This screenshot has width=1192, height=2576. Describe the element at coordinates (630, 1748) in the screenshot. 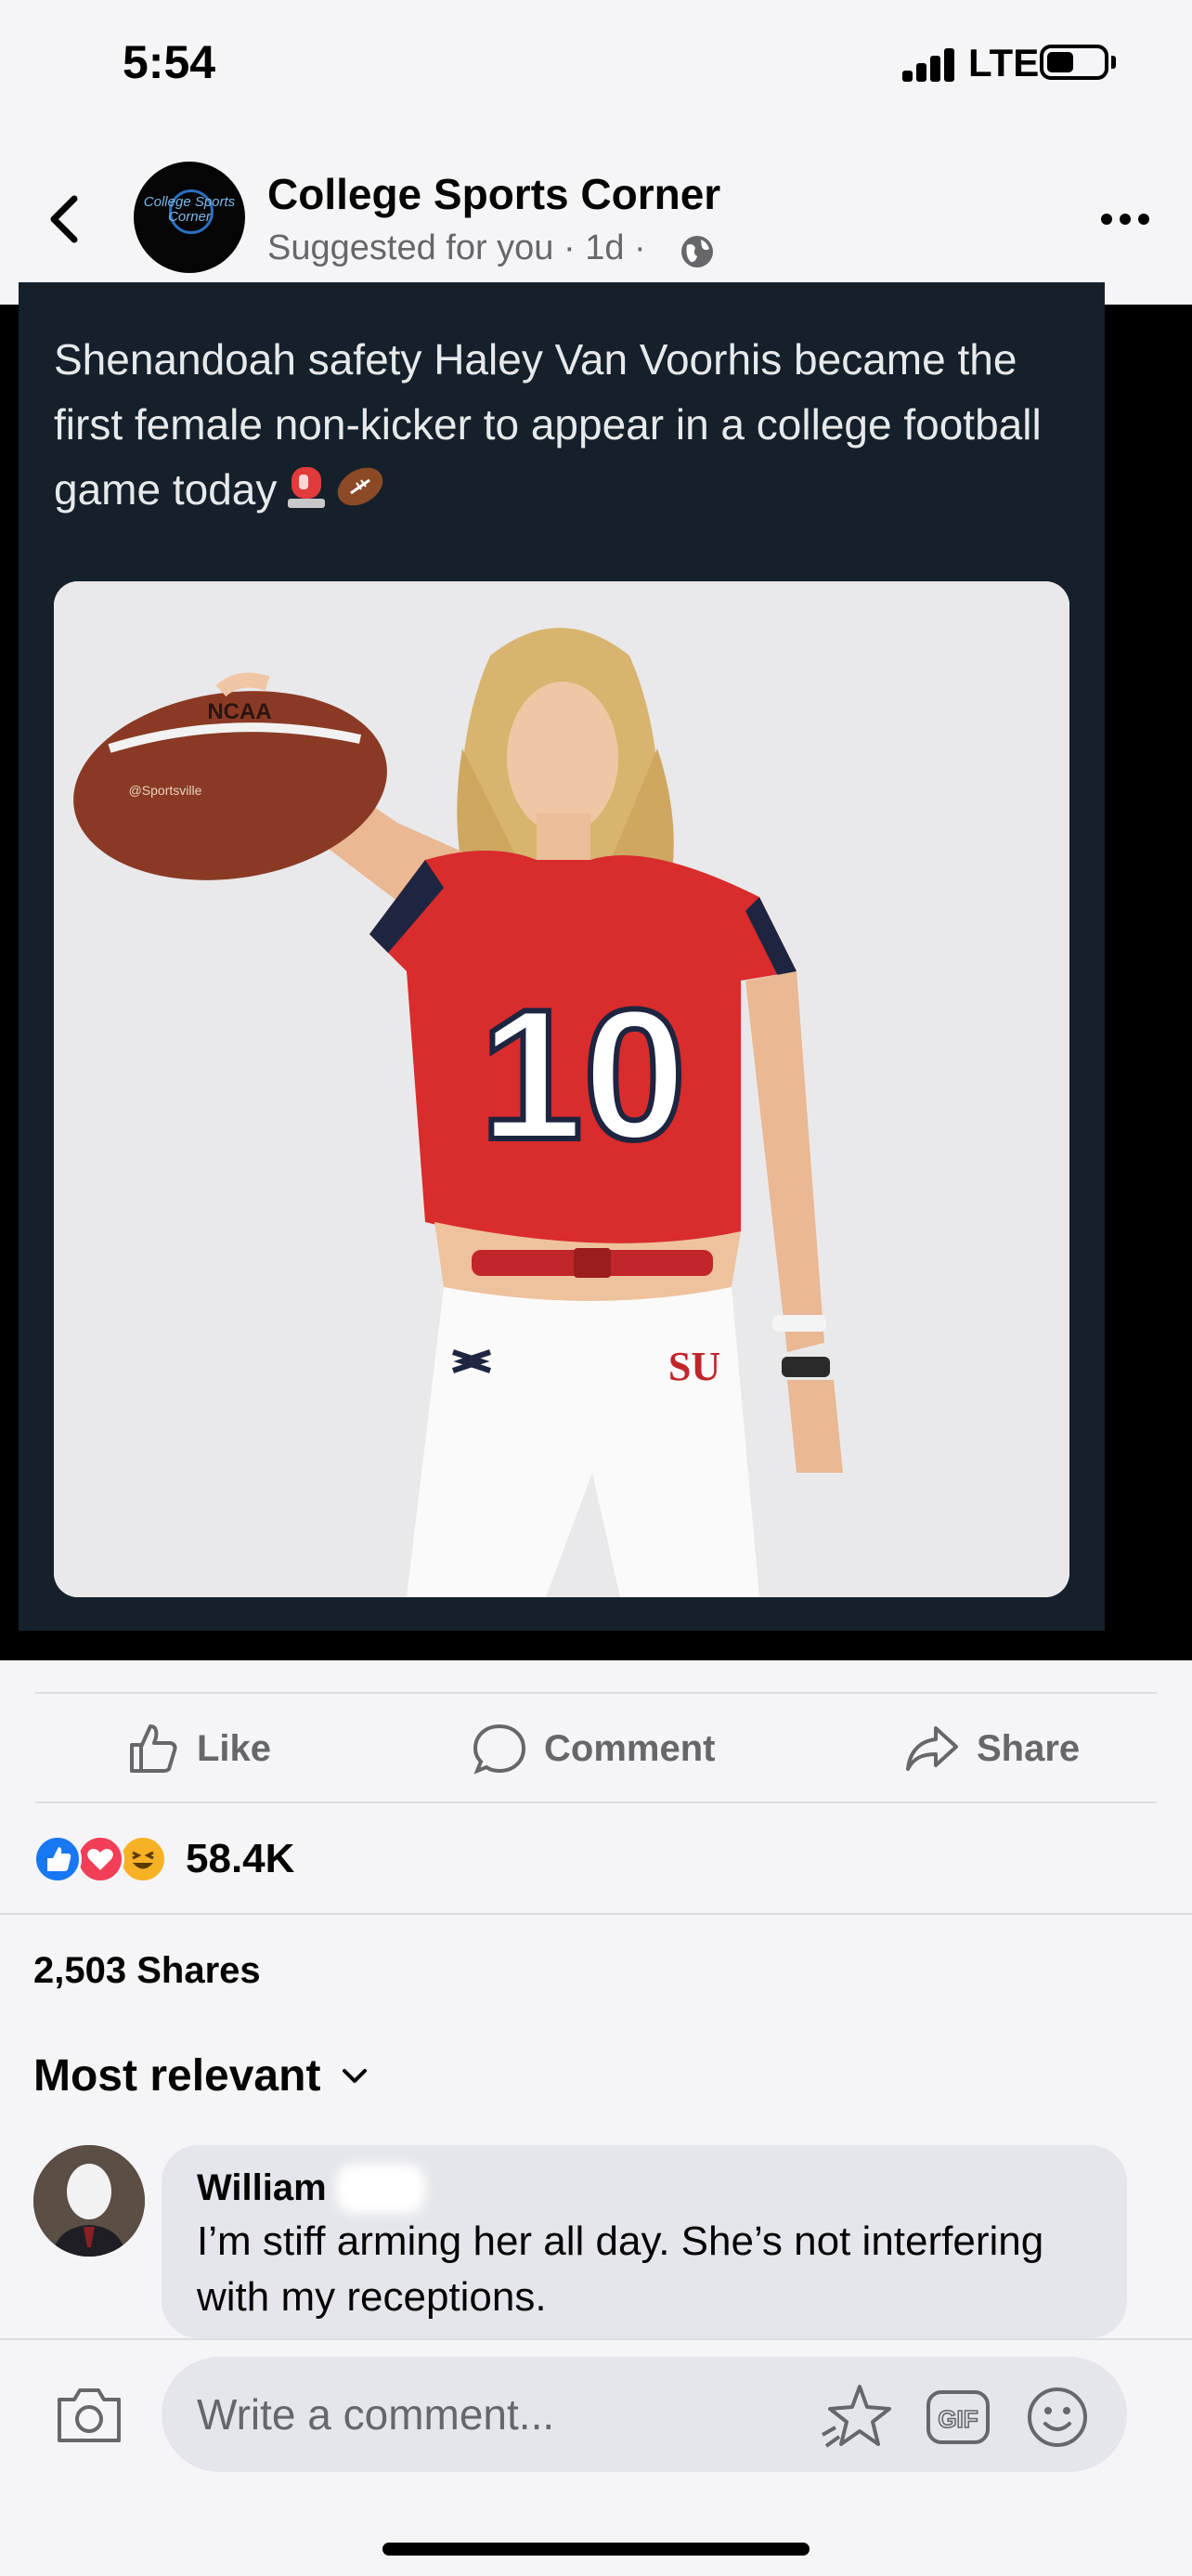

I see `comment-label: Comment` at that location.